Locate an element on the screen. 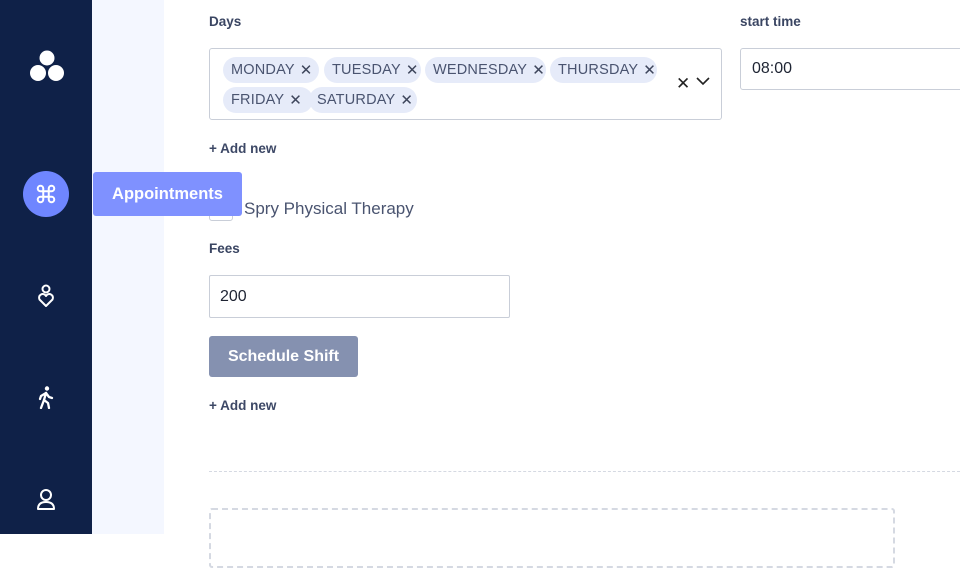 Image resolution: width=960 pixels, height=568 pixels. section-divider is located at coordinates (584, 471).